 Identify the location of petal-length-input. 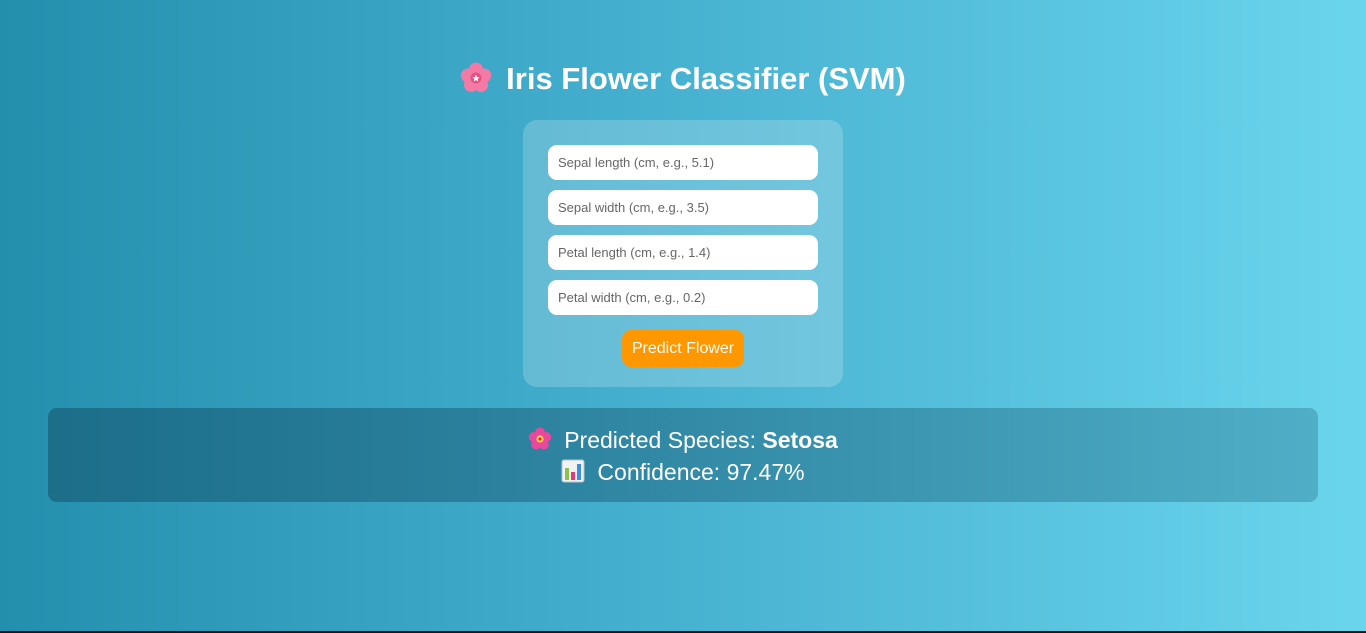
(683, 252).